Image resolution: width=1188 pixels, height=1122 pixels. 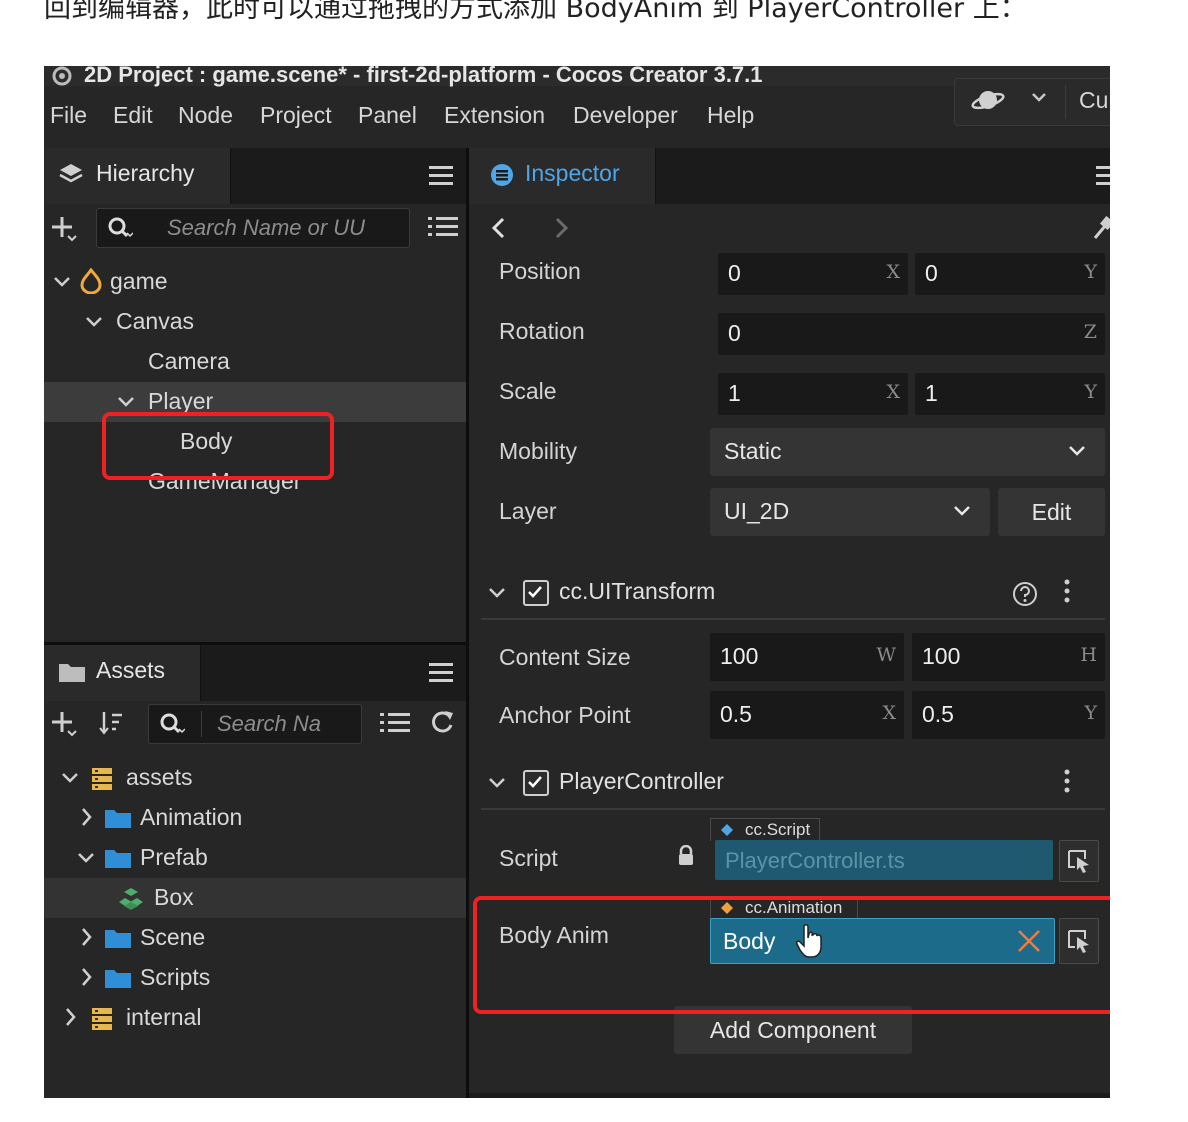 What do you see at coordinates (730, 115) in the screenshot?
I see `menu-help: Help` at bounding box center [730, 115].